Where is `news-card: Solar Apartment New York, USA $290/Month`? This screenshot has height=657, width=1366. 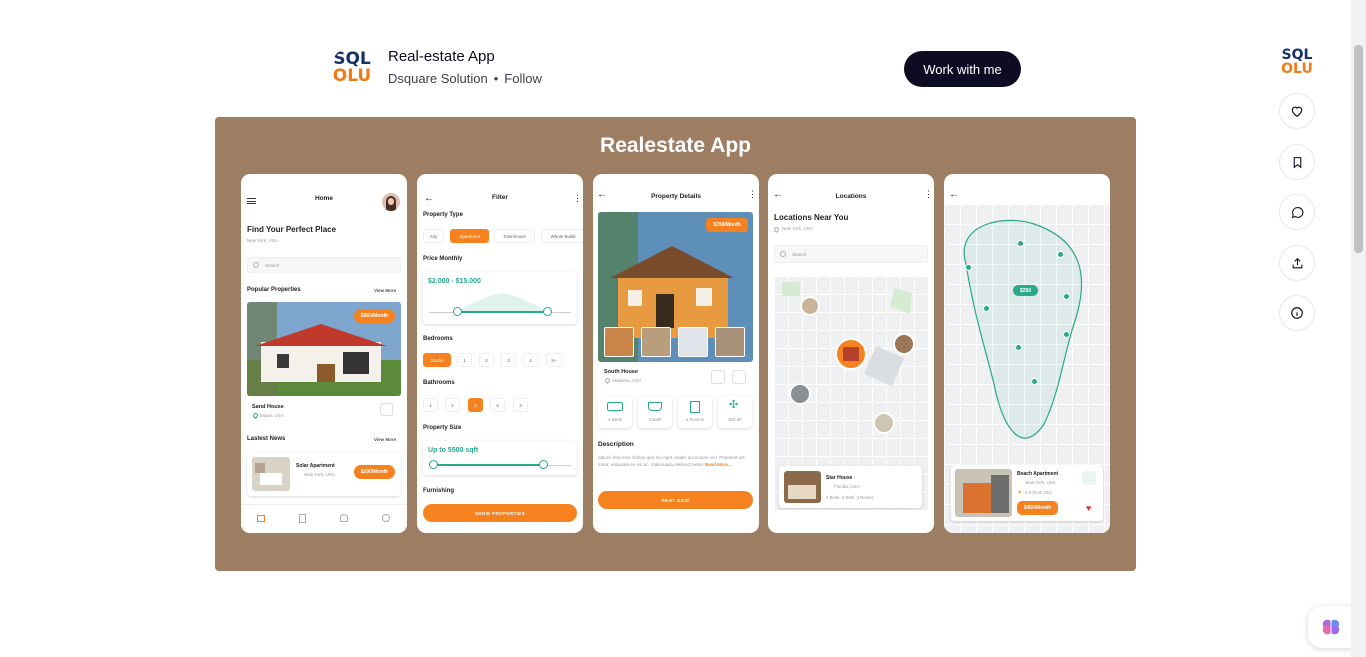 news-card: Solar Apartment New York, USA $290/Month is located at coordinates (324, 474).